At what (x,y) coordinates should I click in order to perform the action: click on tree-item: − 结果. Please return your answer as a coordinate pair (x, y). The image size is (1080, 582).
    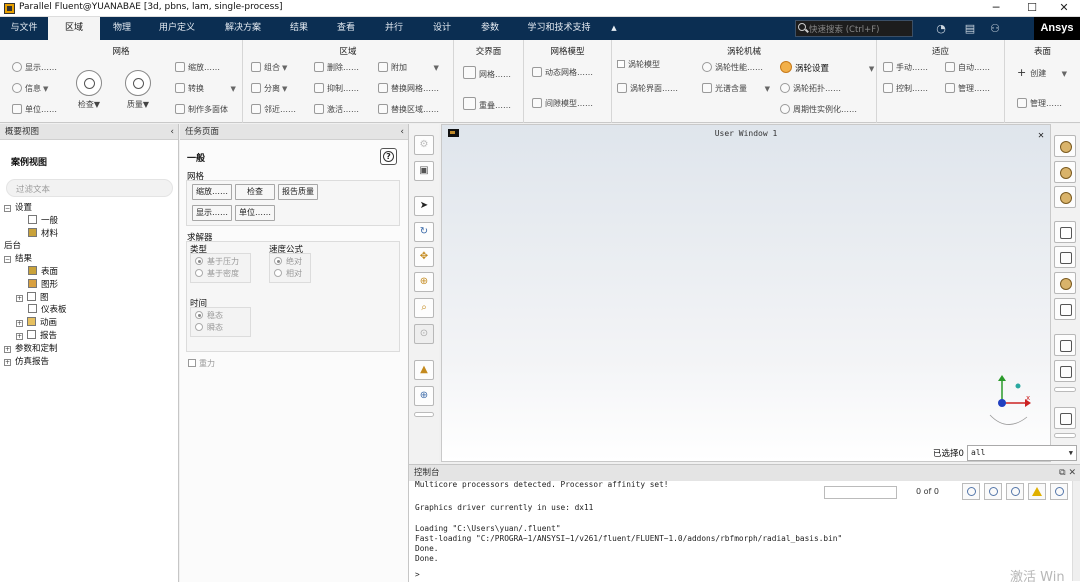
    Looking at the image, I should click on (18, 259).